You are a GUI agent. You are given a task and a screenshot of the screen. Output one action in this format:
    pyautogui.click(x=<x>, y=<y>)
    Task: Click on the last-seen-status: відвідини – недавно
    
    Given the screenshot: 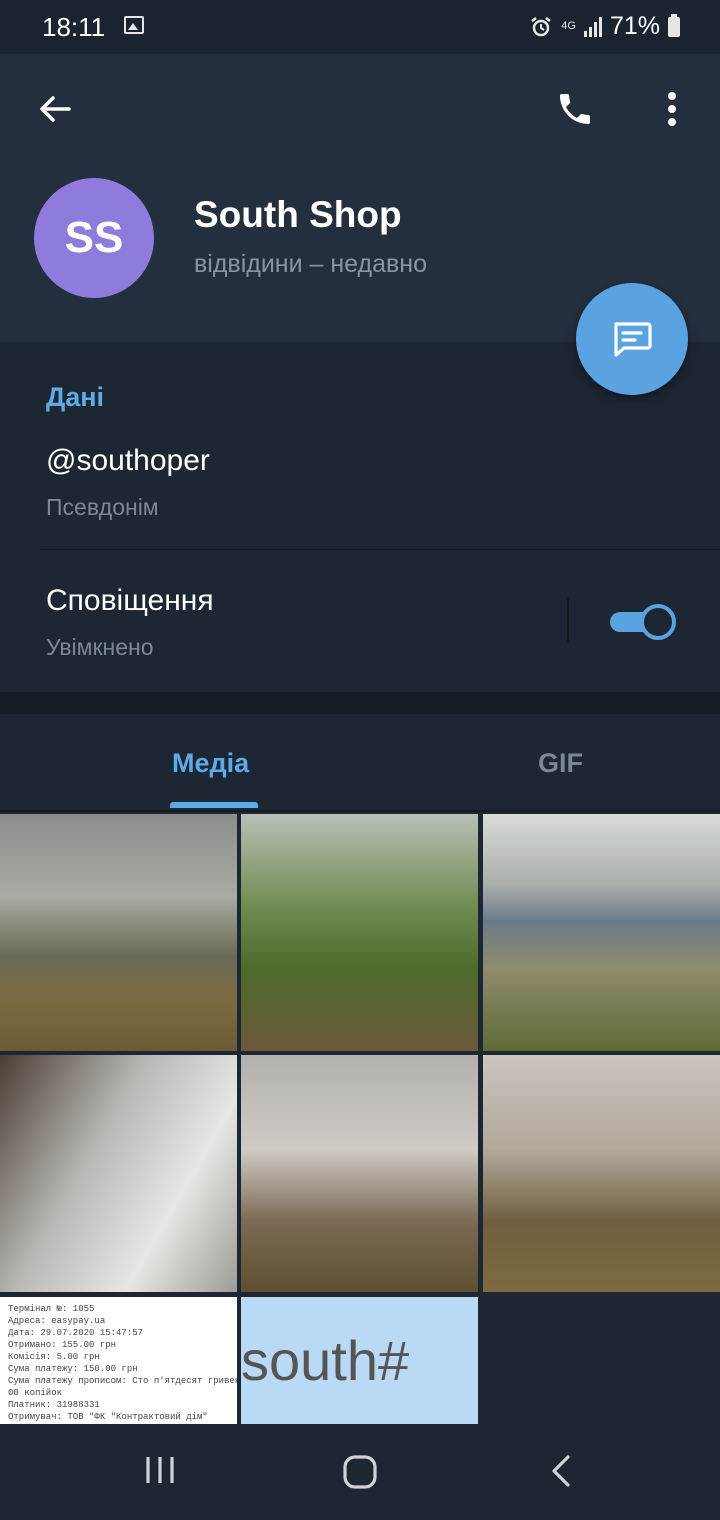 What is the action you would take?
    pyautogui.click(x=311, y=264)
    